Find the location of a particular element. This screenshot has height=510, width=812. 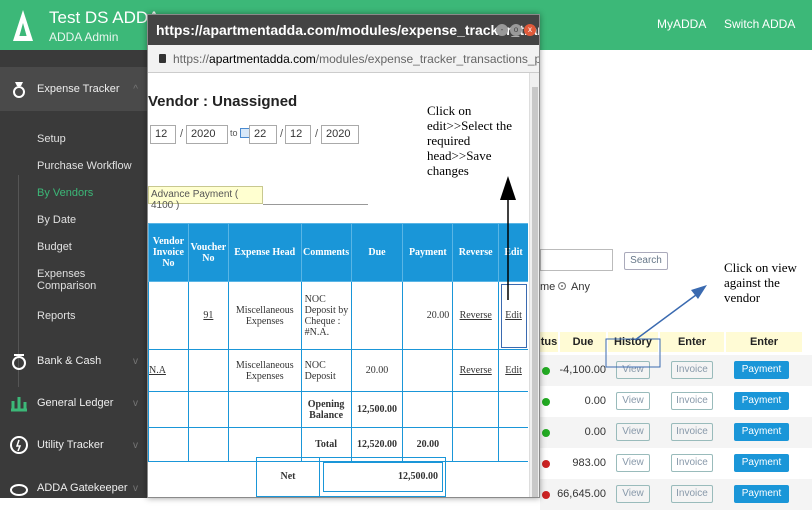

annotation-arrows is located at coordinates (603, 272).